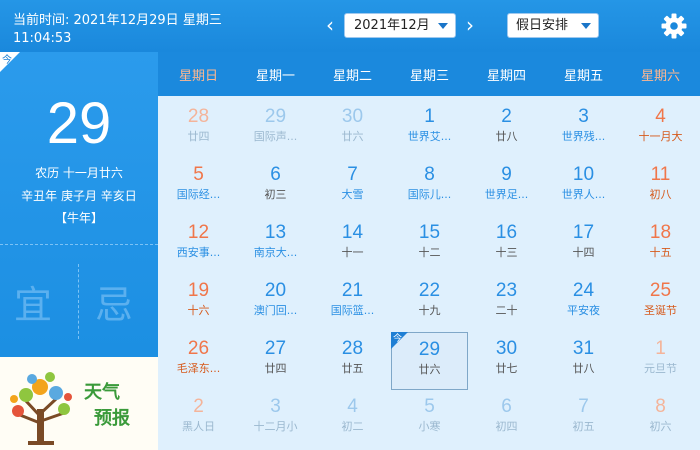 Image resolution: width=700 pixels, height=450 pixels. I want to click on day-cell: 25 圣诞节, so click(660, 303).